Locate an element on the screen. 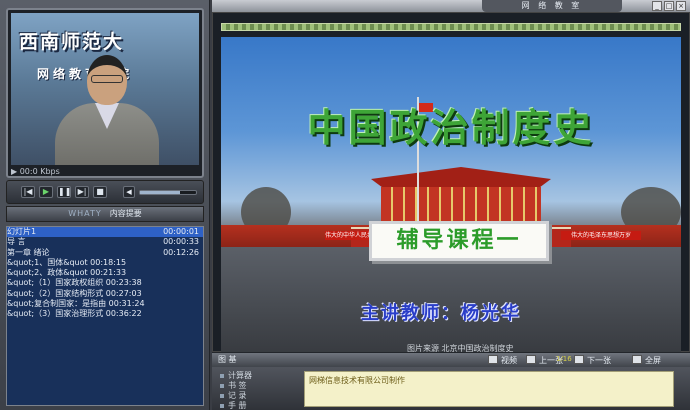  minimize-button: _ is located at coordinates (657, 6).